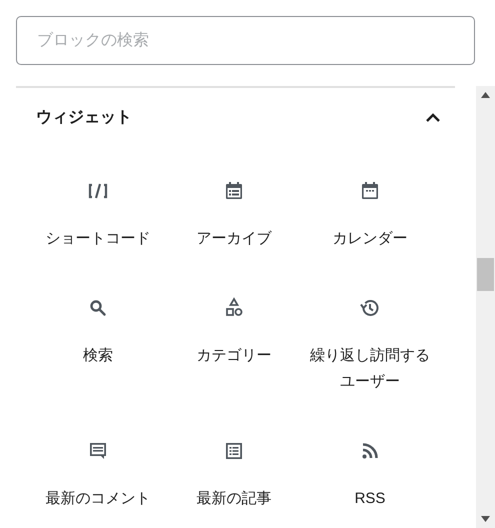 Image resolution: width=495 pixels, height=528 pixels. I want to click on block-item: 最新の記事, so click(234, 483).